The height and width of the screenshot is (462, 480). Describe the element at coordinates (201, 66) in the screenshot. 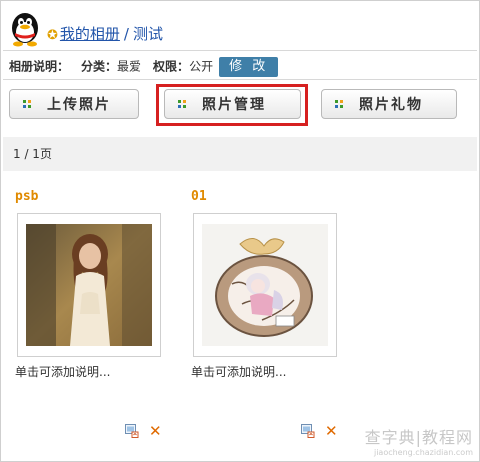

I see `permission-value: 公开` at that location.